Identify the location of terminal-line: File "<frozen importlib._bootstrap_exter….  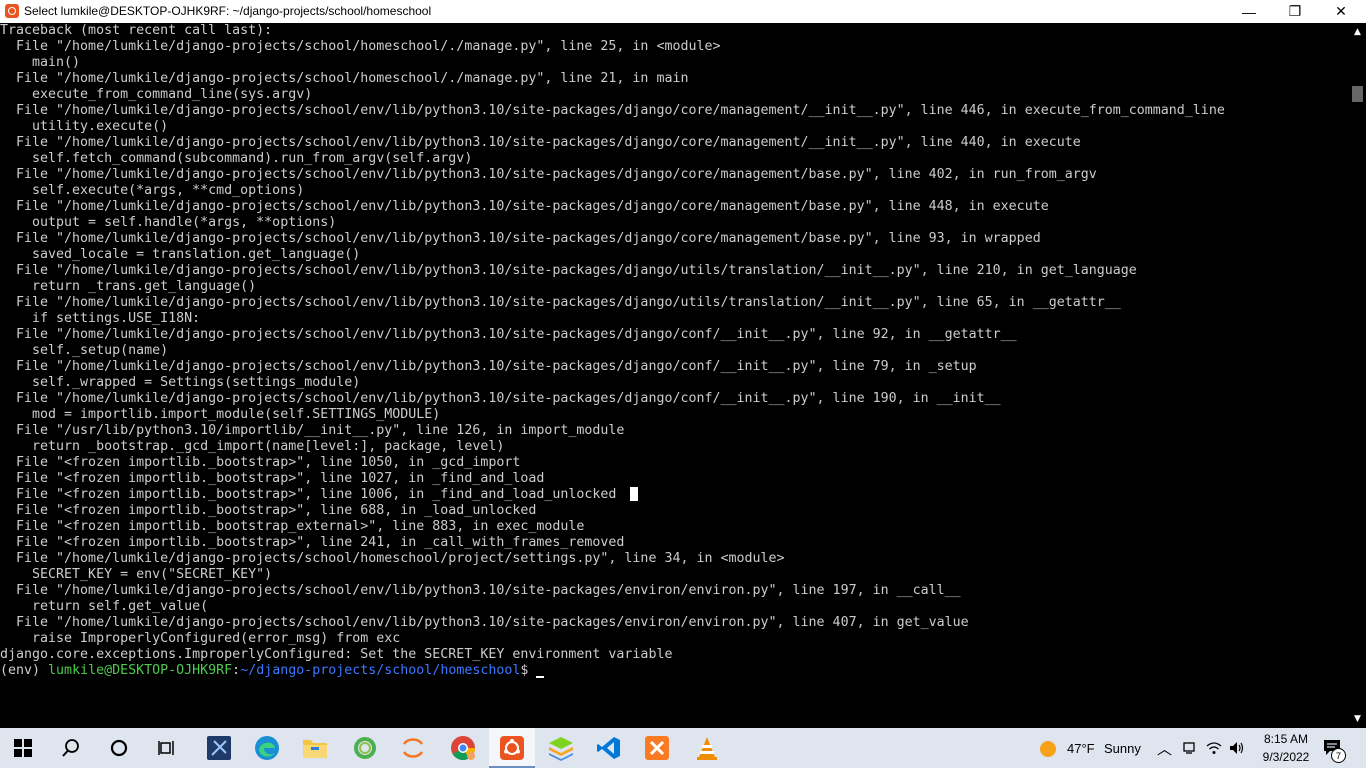
(674, 527).